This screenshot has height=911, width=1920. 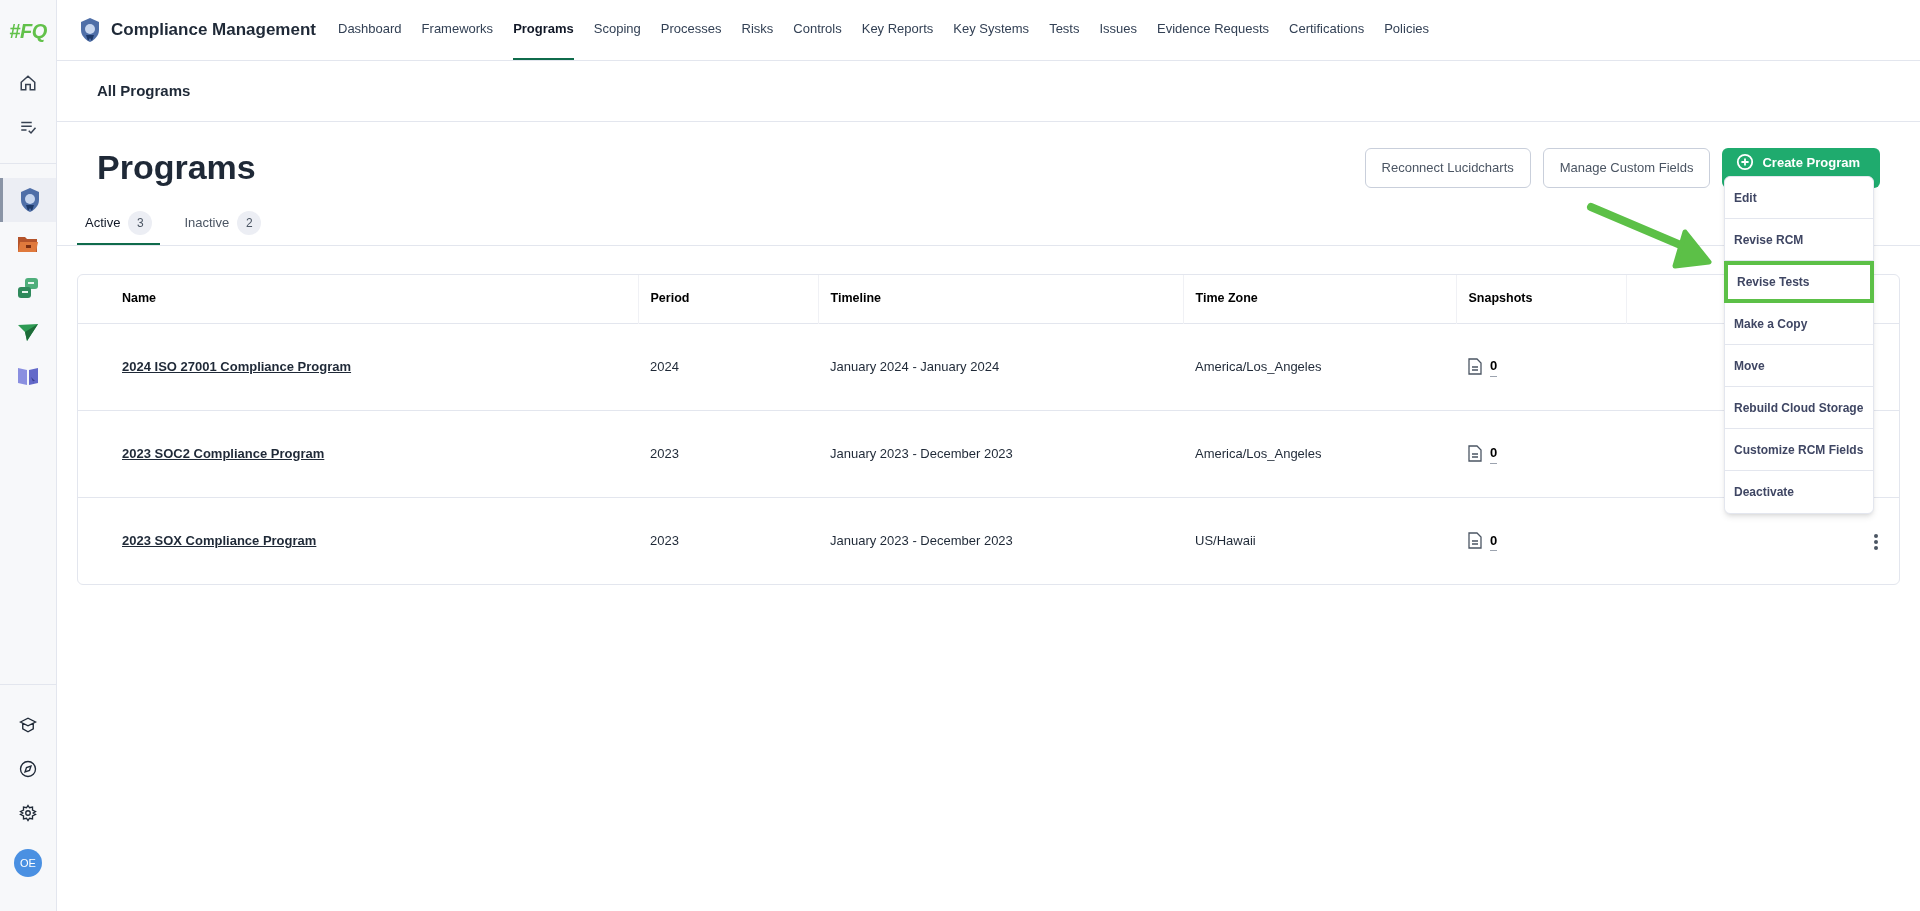 What do you see at coordinates (915, 366) in the screenshot?
I see `table-cell: January 2024 - January 2024` at bounding box center [915, 366].